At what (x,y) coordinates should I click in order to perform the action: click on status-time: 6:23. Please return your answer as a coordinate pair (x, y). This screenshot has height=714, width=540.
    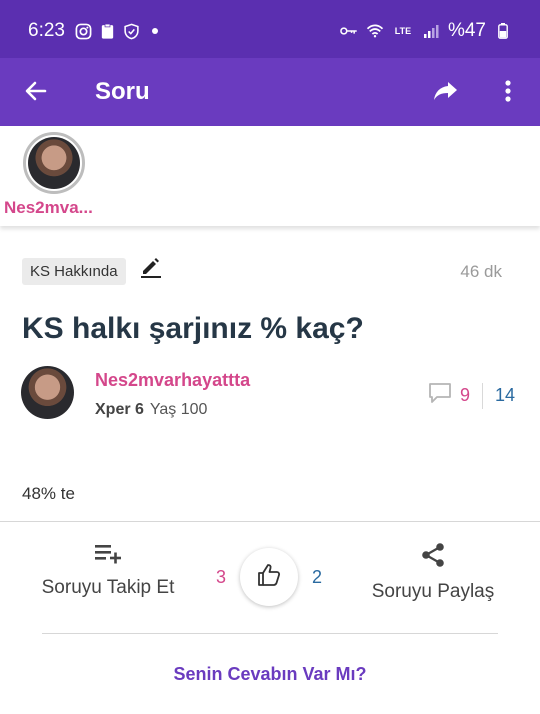
    Looking at the image, I should click on (46, 30).